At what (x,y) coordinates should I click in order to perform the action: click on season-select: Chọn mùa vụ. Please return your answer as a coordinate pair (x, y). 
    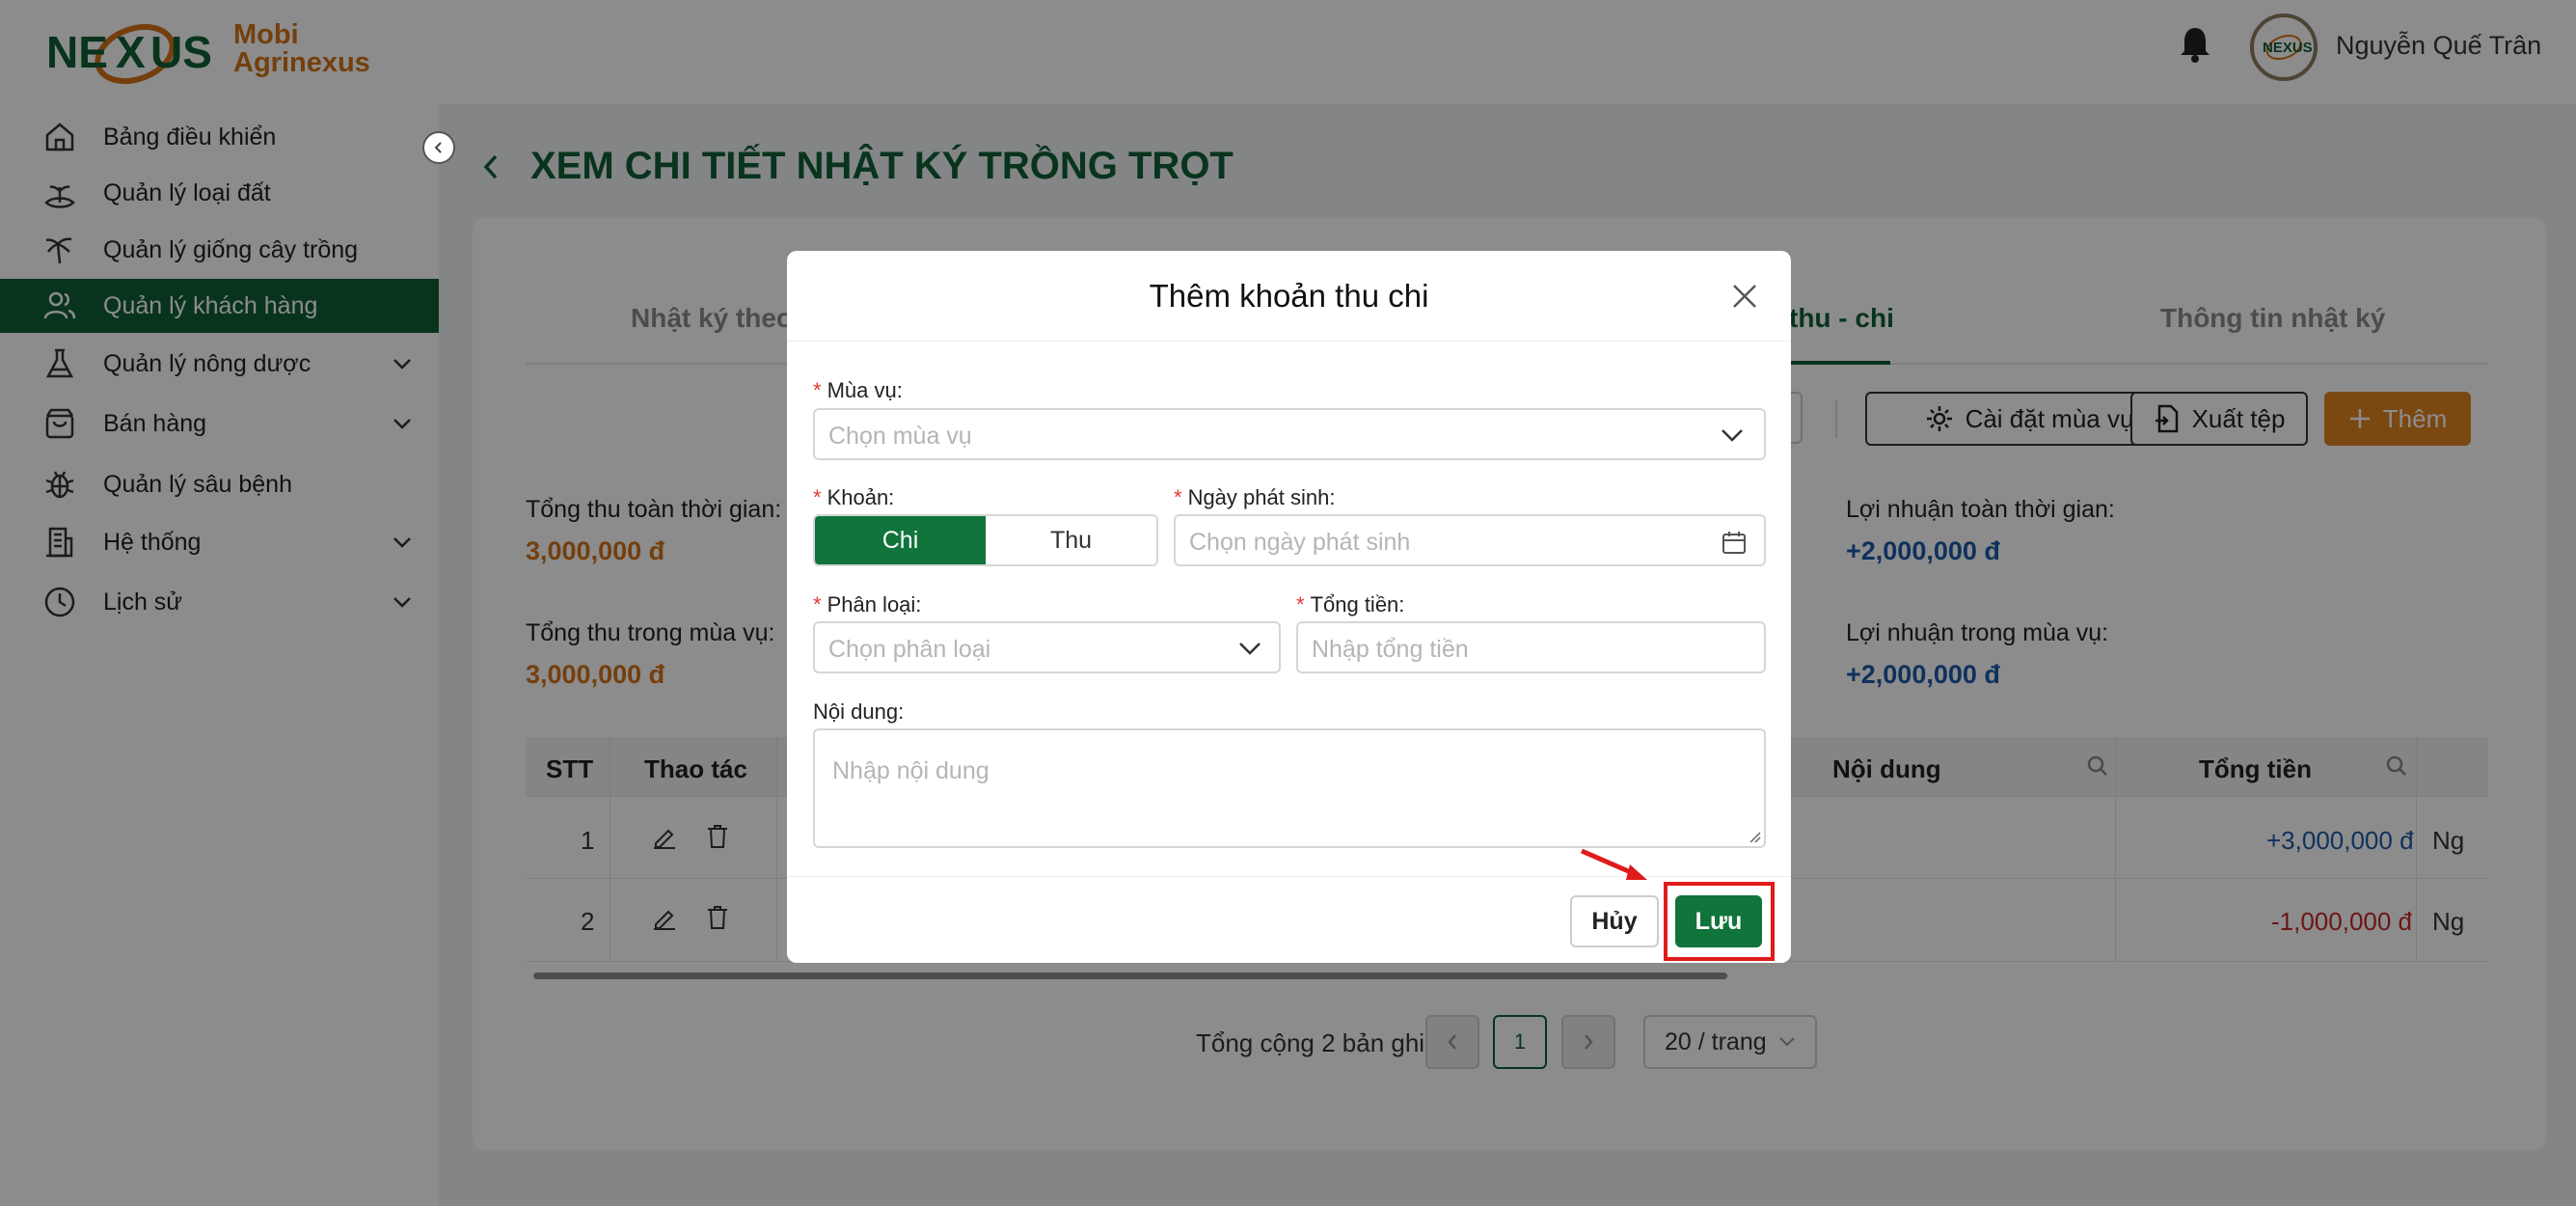
    Looking at the image, I should click on (1289, 434).